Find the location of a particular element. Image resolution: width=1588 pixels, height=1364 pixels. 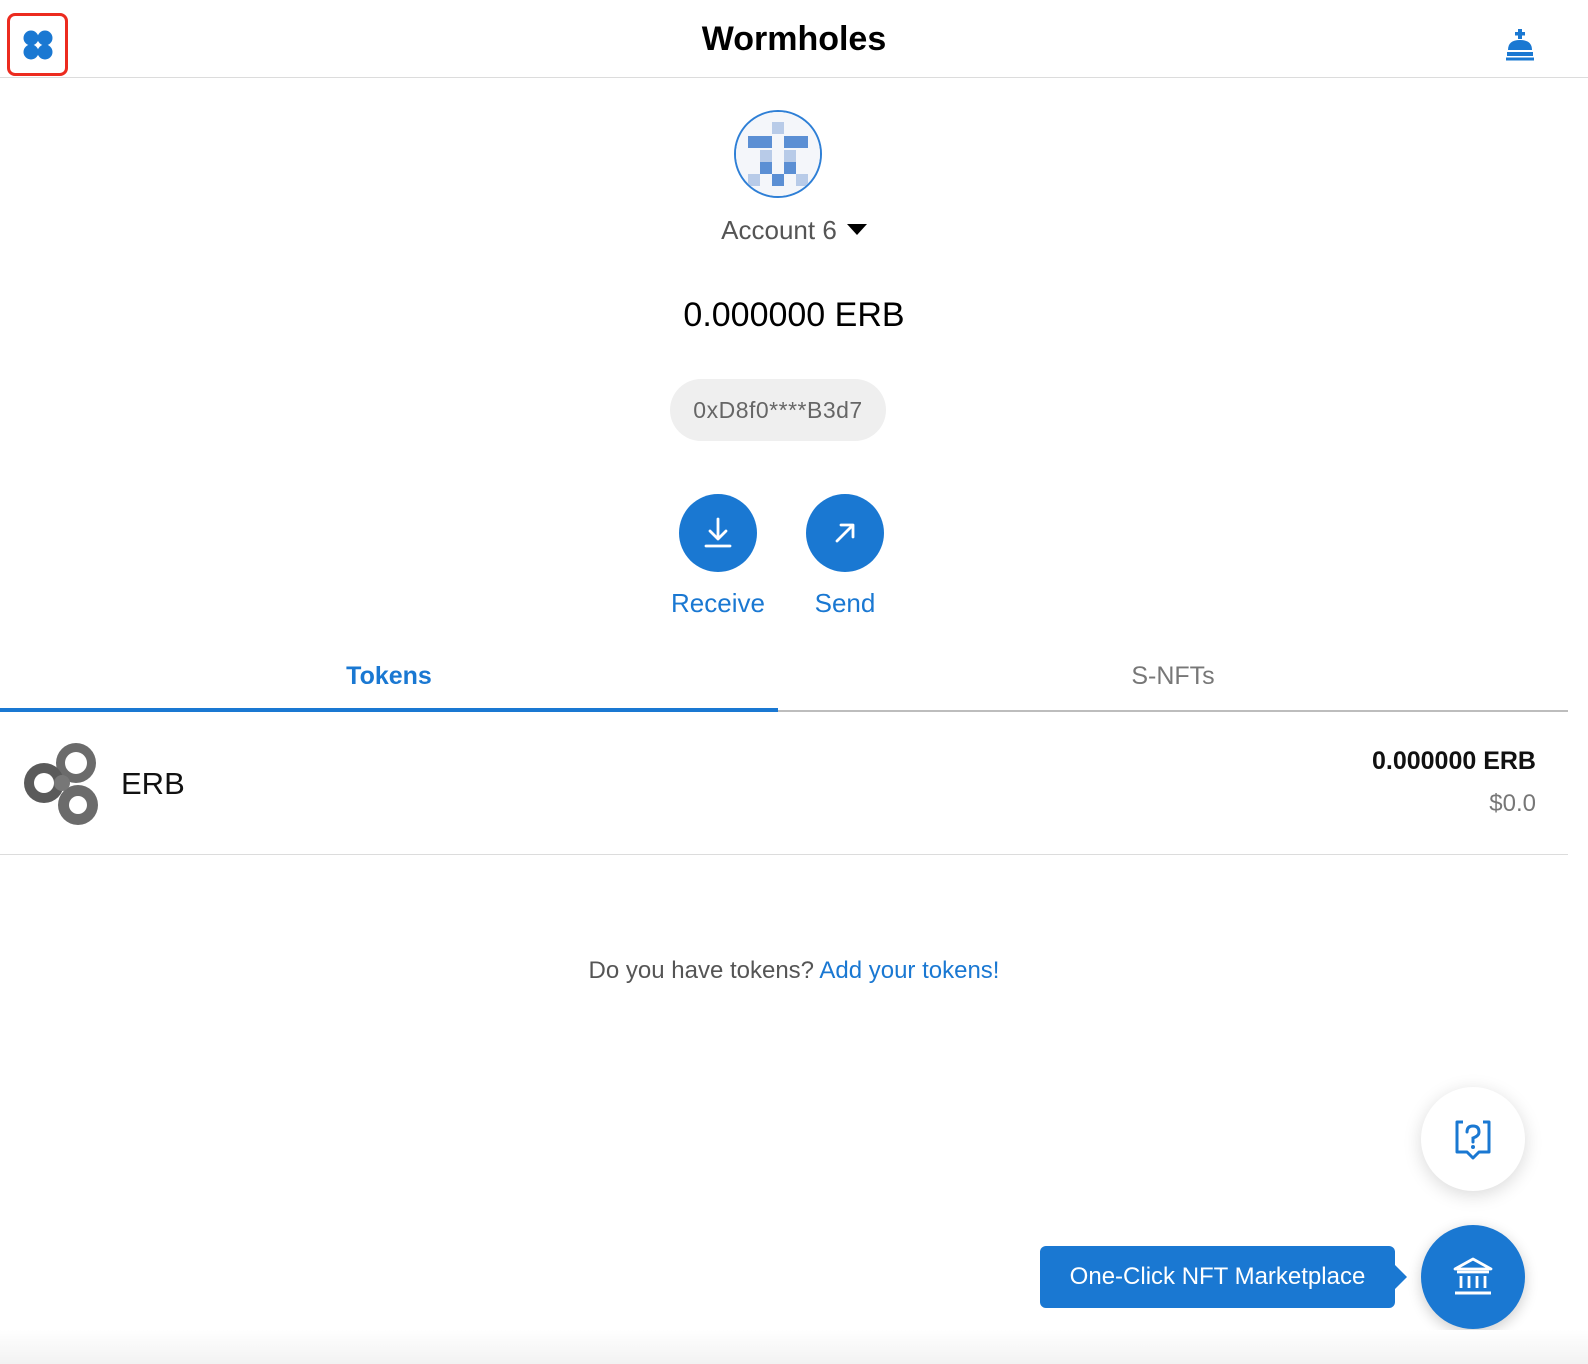

send-circle is located at coordinates (845, 533).